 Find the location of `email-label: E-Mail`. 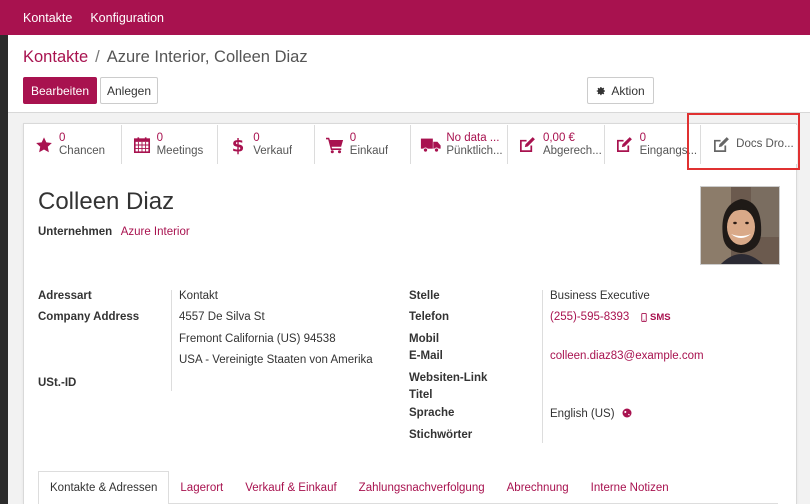

email-label: E-Mail is located at coordinates (426, 356).